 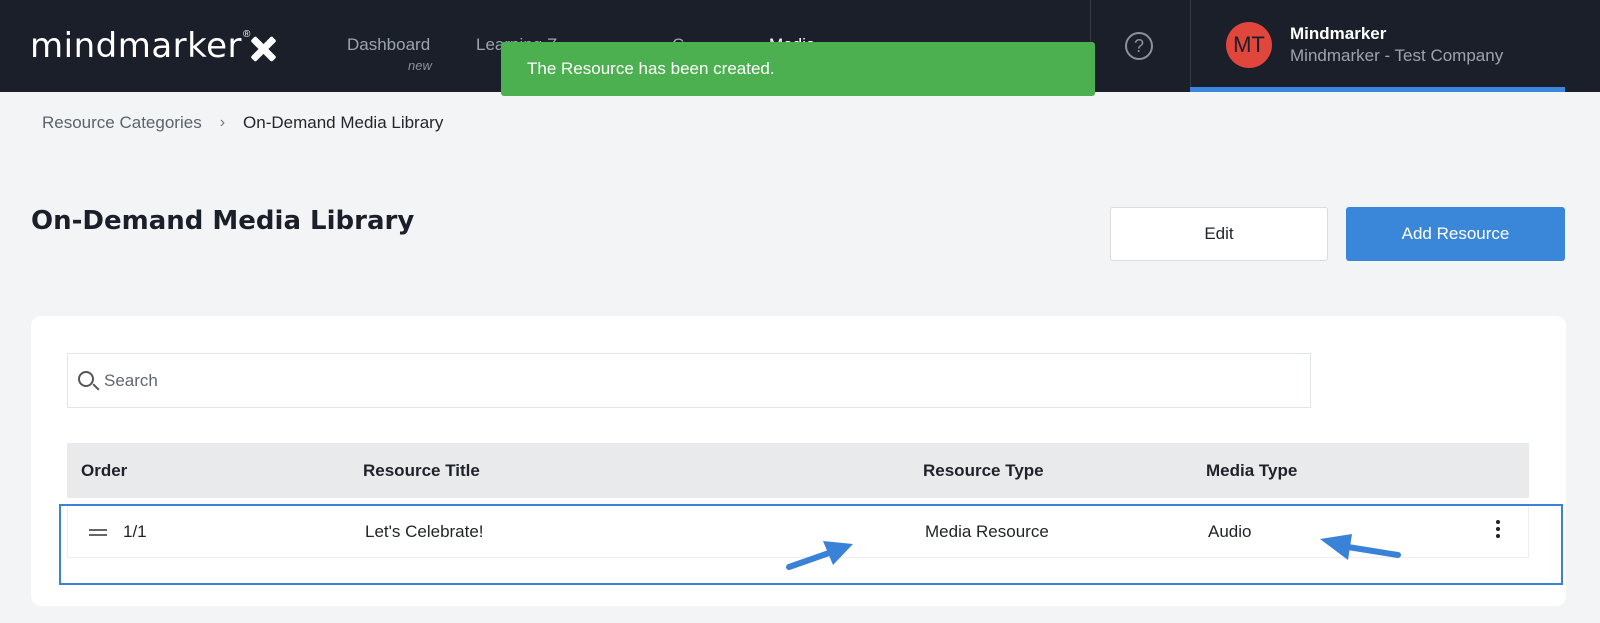 What do you see at coordinates (343, 122) in the screenshot?
I see `breadcrumb-current: On-Demand Media Library` at bounding box center [343, 122].